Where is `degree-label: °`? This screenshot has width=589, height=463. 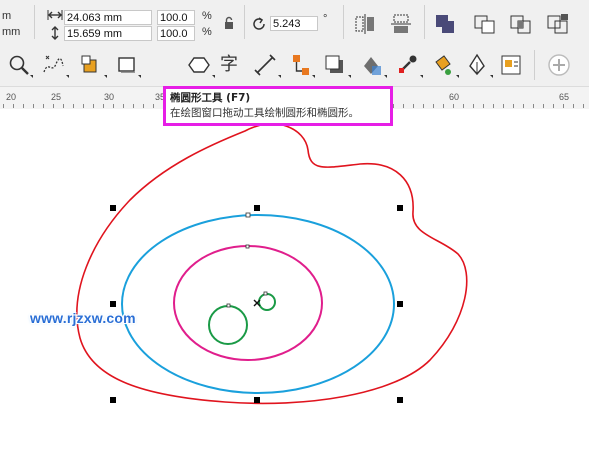 degree-label: ° is located at coordinates (325, 19).